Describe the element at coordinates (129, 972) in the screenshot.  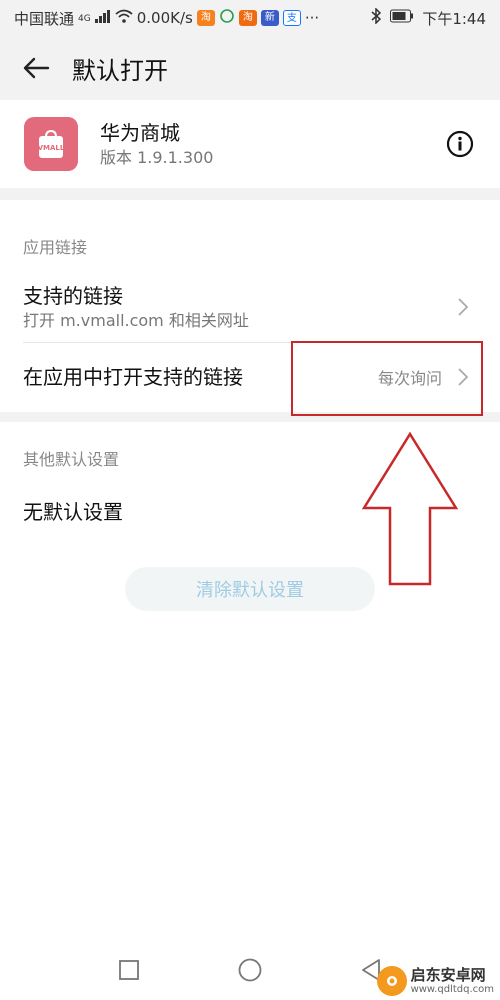
I see `recents-square-icon` at that location.